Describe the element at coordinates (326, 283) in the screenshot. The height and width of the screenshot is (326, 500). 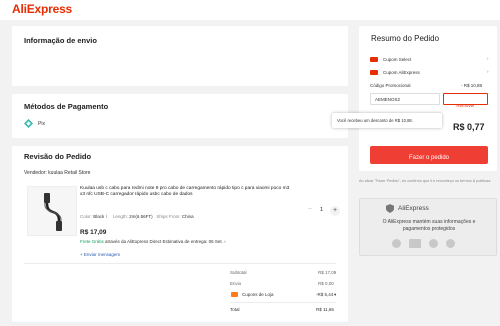
I see `shipping-cost-value: R$ 0,00` at that location.